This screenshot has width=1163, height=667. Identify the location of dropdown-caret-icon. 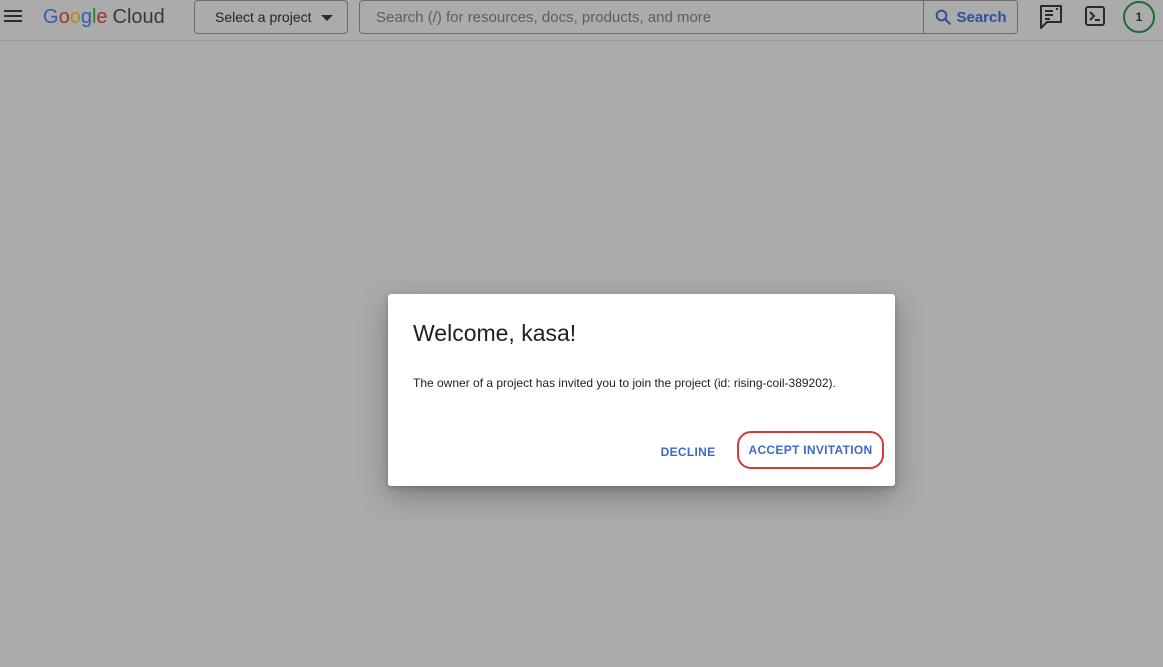
(327, 18).